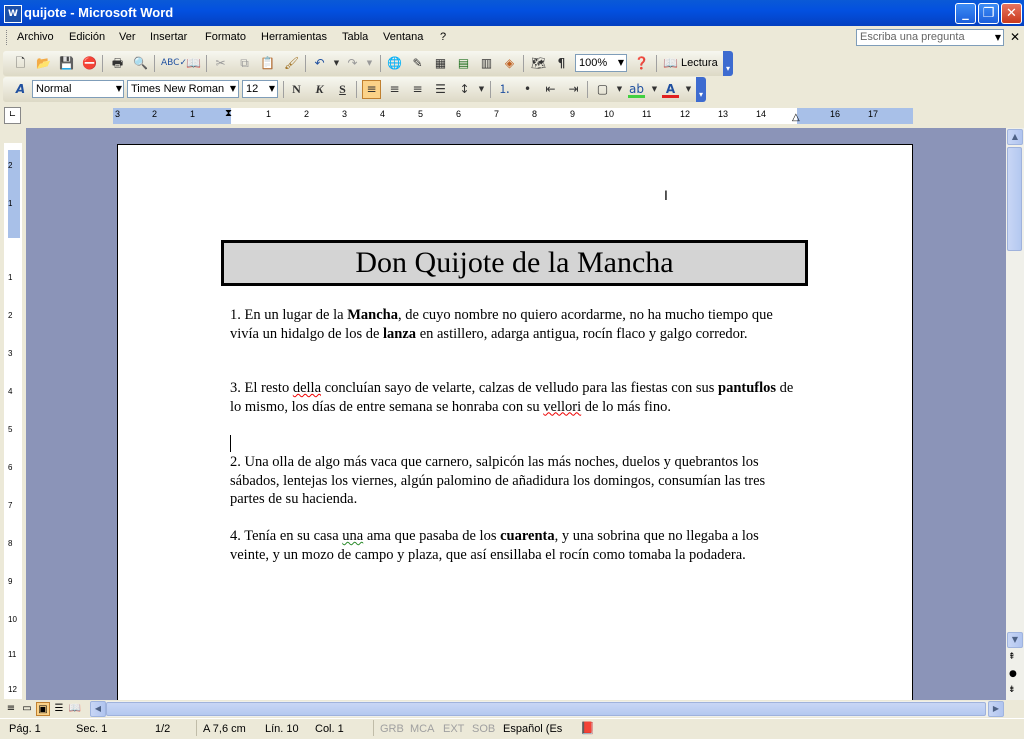 This screenshot has width=1024, height=739. Describe the element at coordinates (463, 63) in the screenshot. I see `insert-excel-icon: ▤` at that location.